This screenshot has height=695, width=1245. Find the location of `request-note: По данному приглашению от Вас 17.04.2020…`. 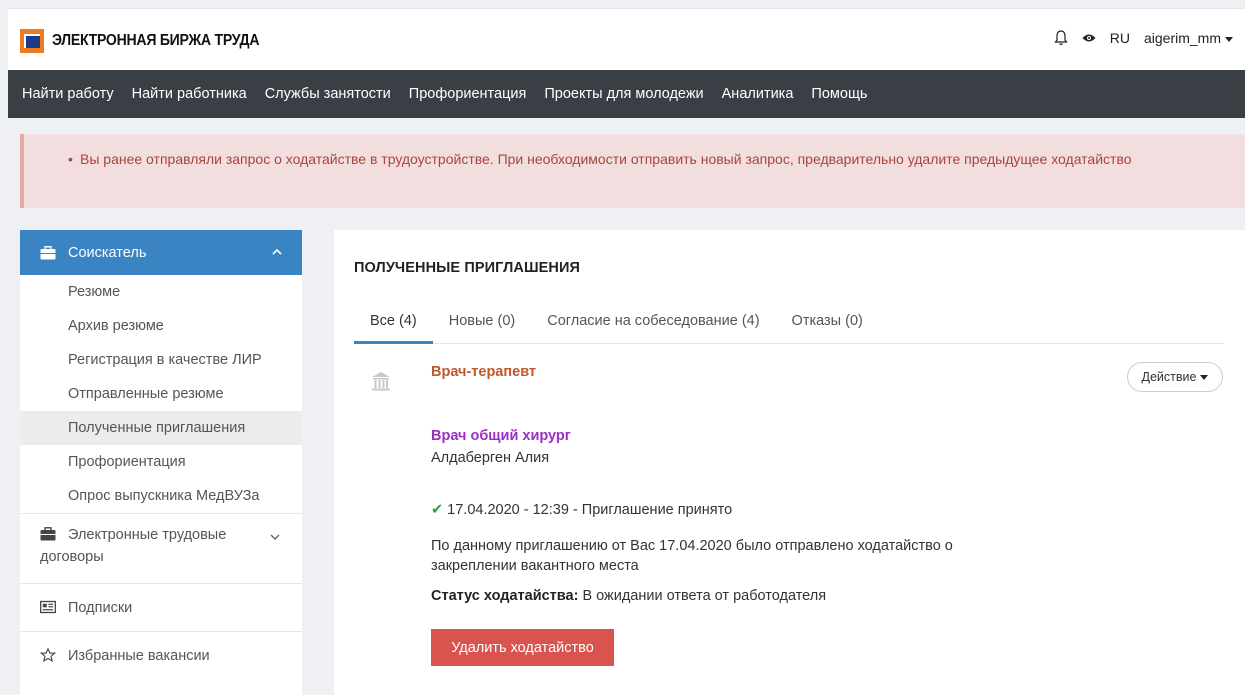

request-note: По данному приглашению от Вас 17.04.2020… is located at coordinates (692, 556).